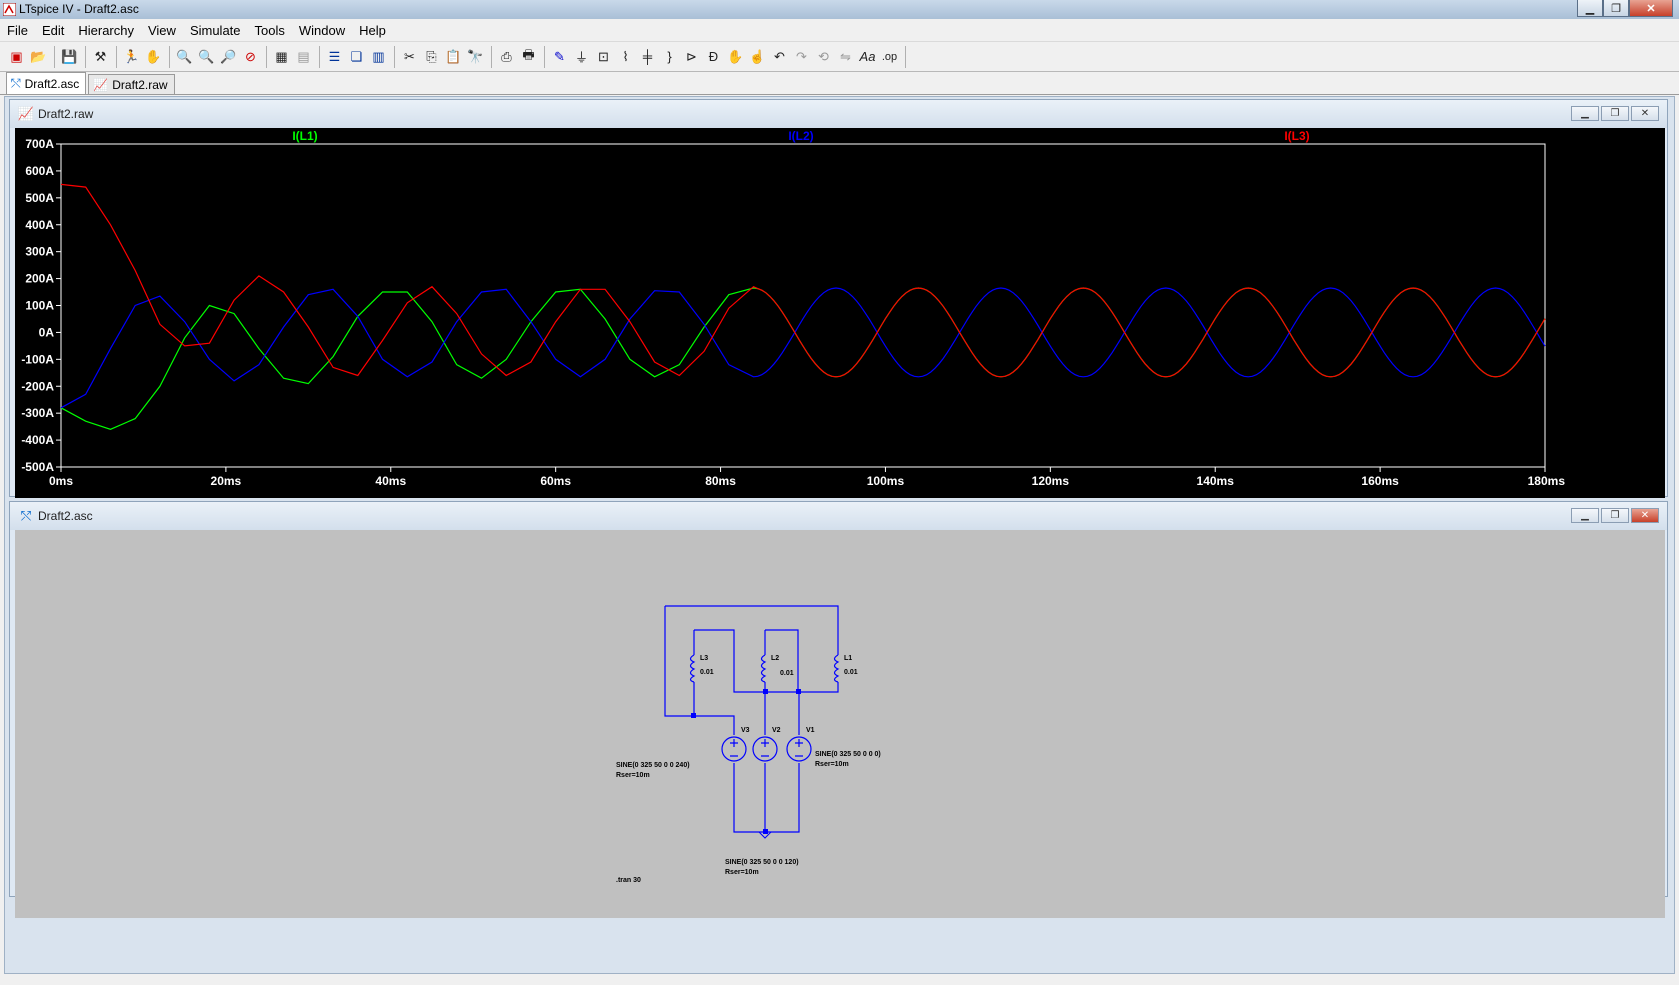 The width and height of the screenshot is (1679, 985). I want to click on run-icon: 🏃, so click(131, 56).